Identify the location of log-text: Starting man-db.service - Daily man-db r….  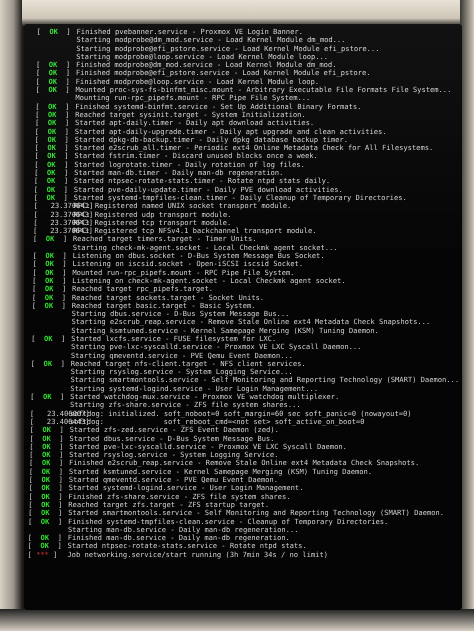
(183, 529).